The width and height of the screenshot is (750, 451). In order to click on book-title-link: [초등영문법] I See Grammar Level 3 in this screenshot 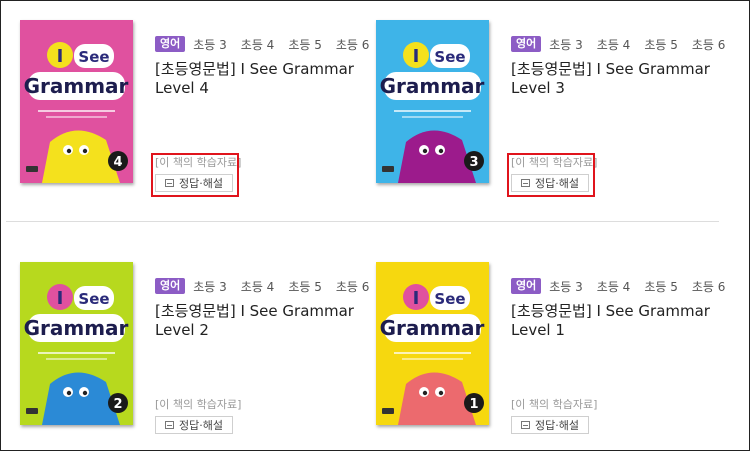, I will do `click(613, 80)`.